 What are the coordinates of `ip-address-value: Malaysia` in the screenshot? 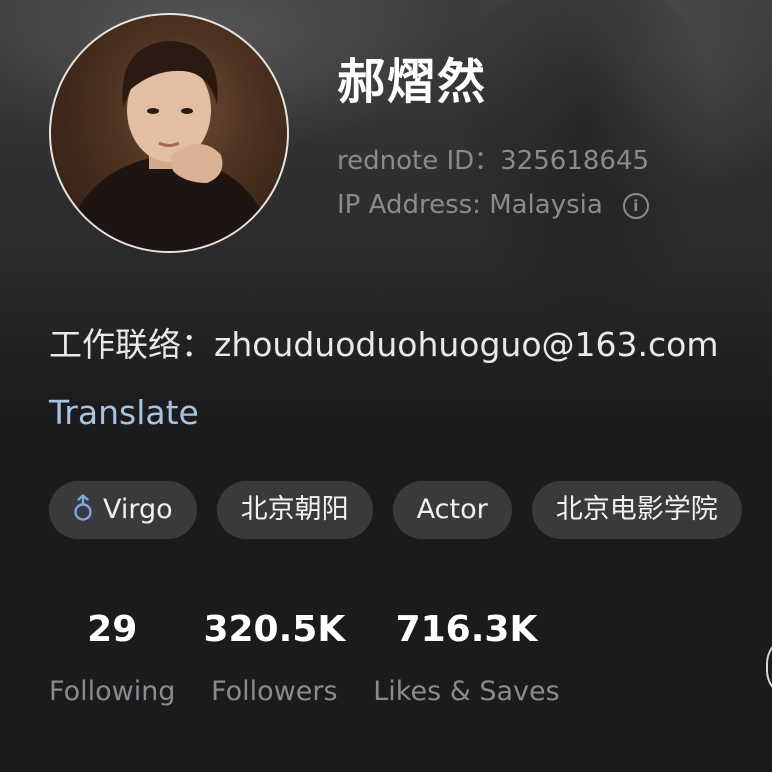 It's located at (546, 205).